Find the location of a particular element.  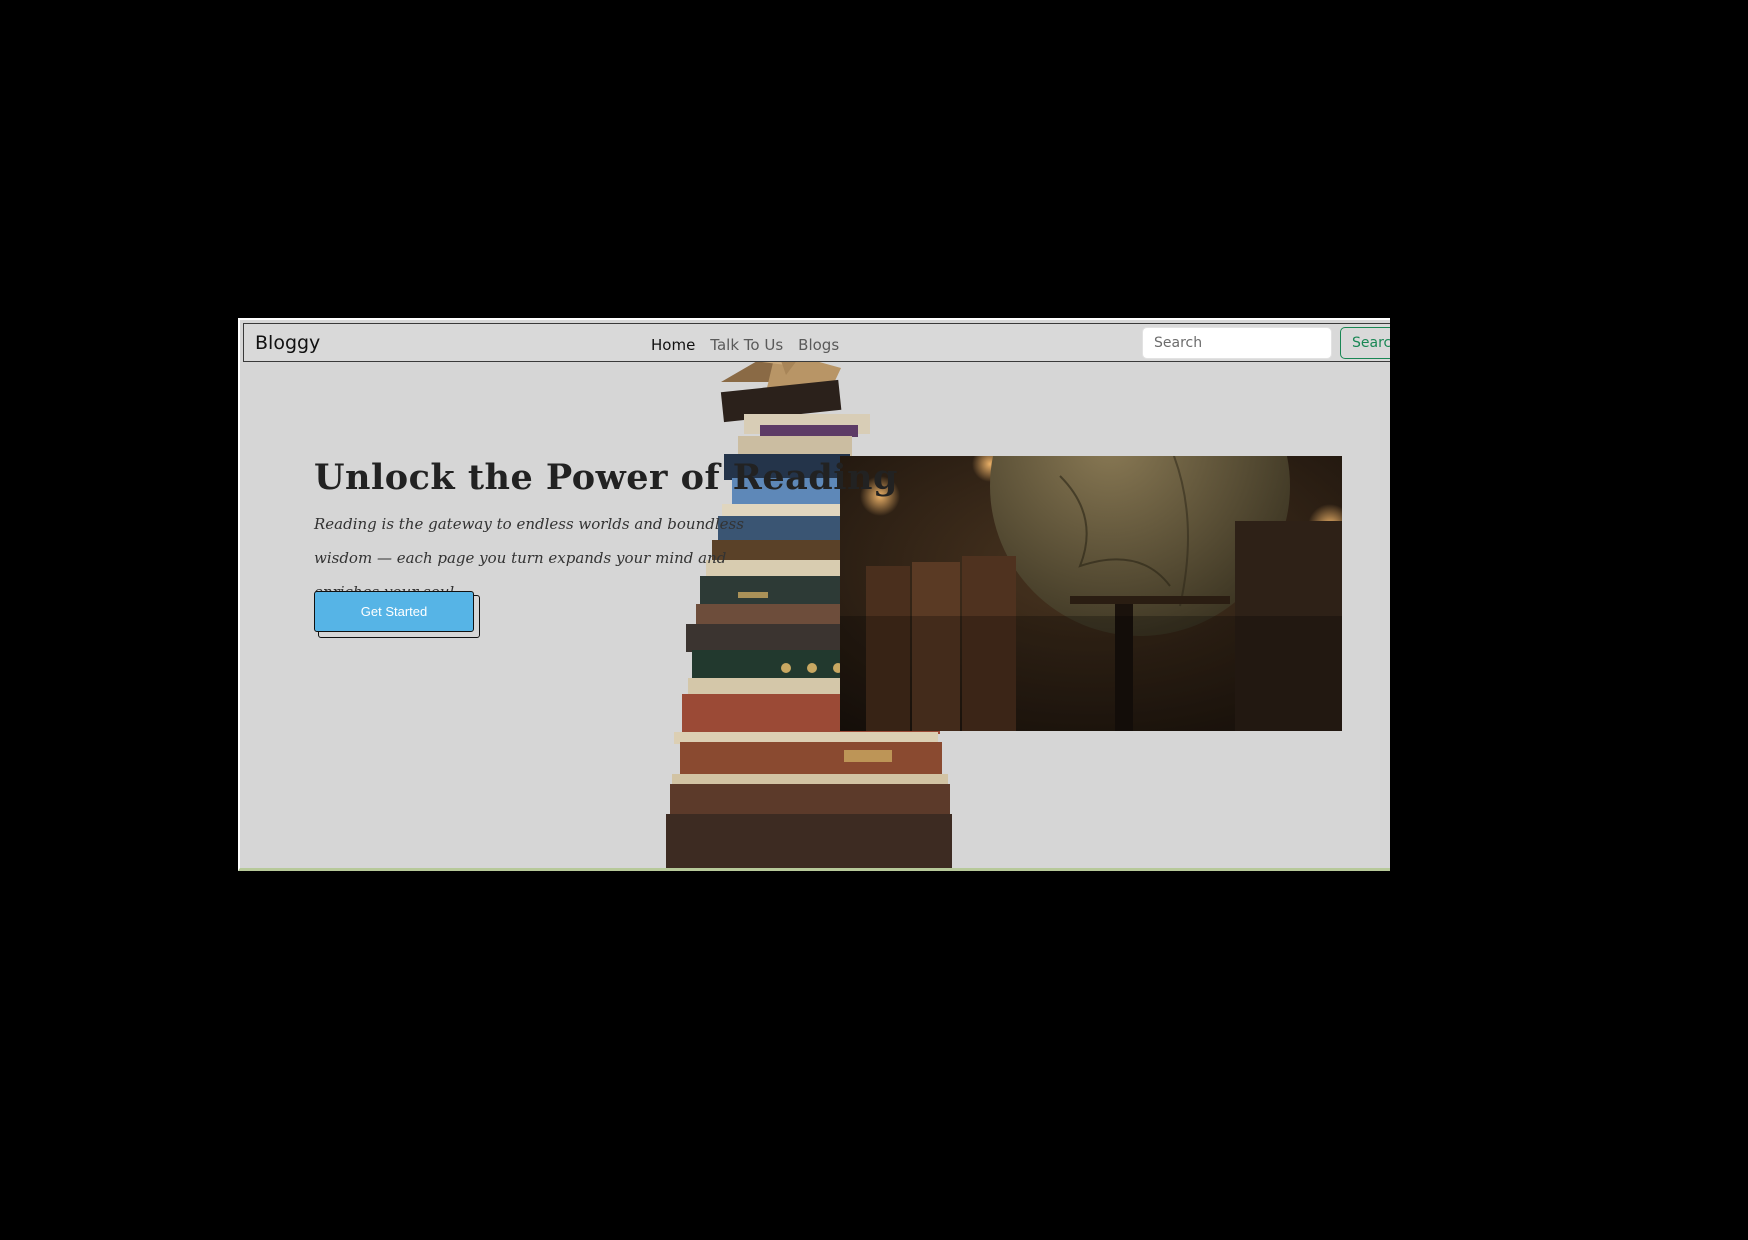

nav-link-home: Home is located at coordinates (673, 345).